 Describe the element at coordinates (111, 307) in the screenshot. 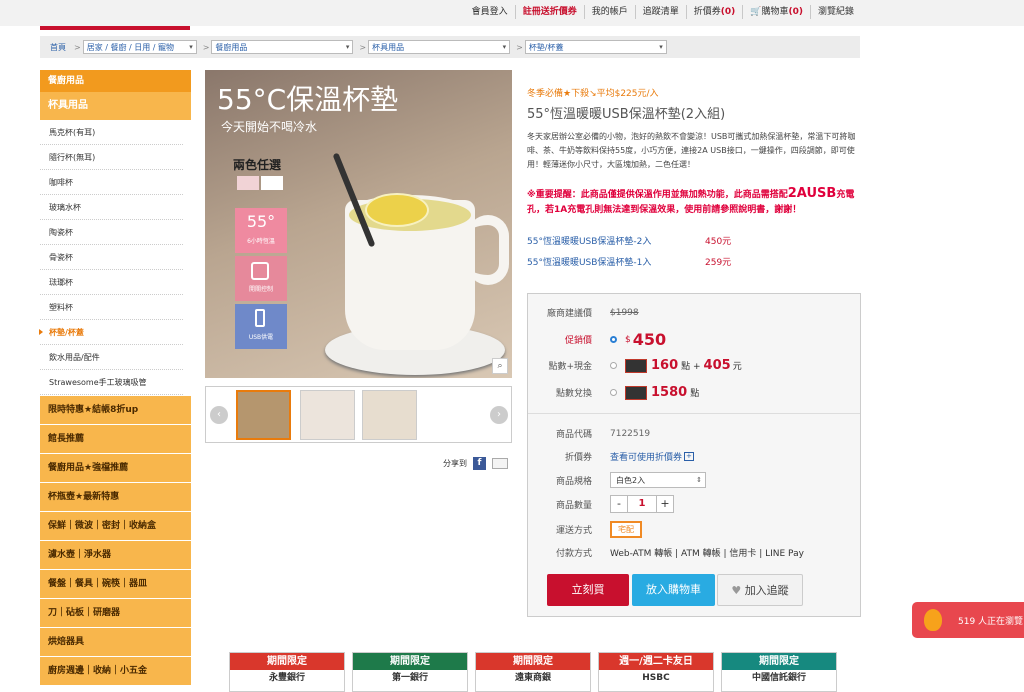

I see `sidebar-item: 塑料杯` at that location.